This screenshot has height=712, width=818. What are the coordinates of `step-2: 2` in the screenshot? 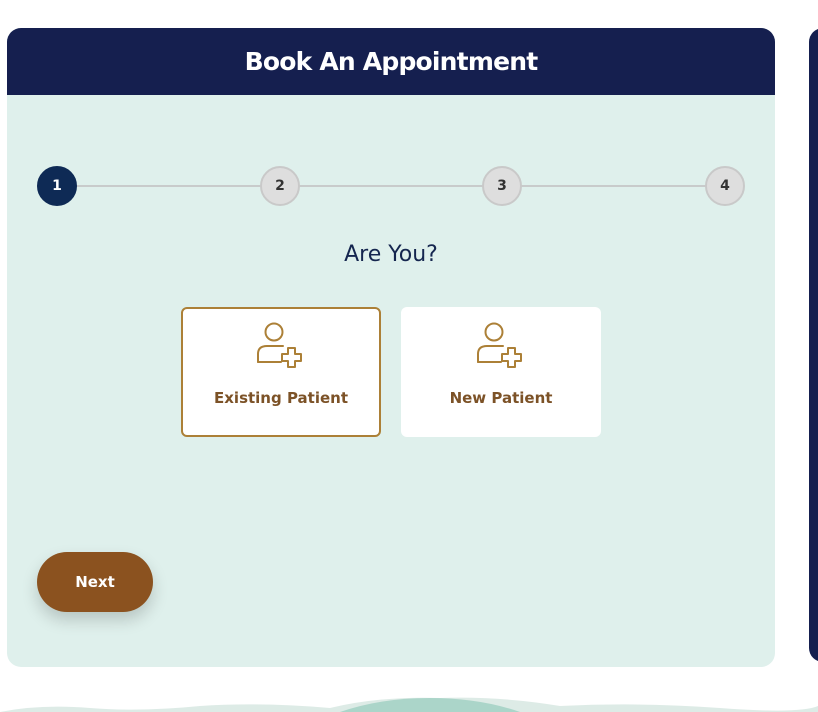 It's located at (280, 186).